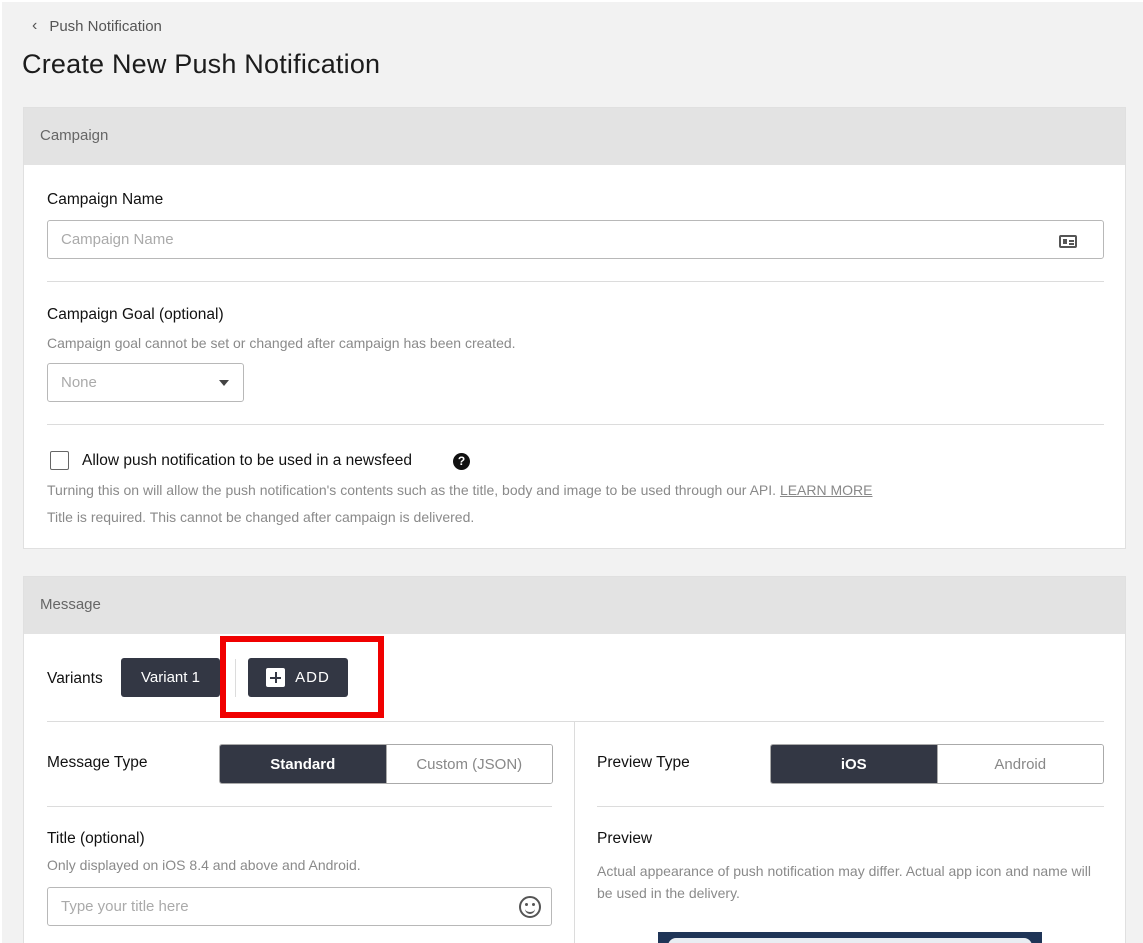  I want to click on breadcrumb: ‹ Push Notification, so click(97, 26).